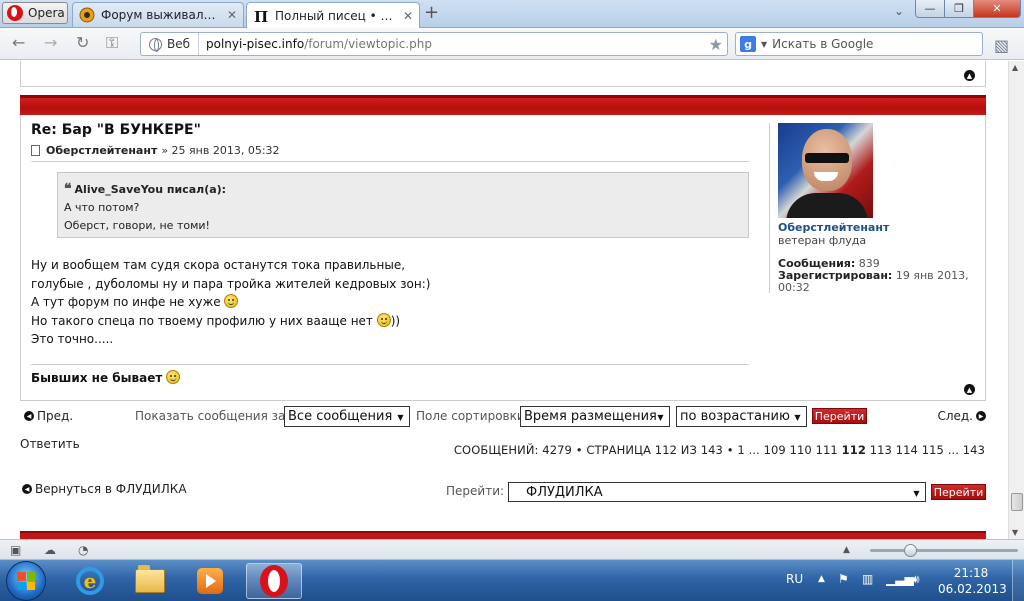 Image resolution: width=1024 pixels, height=601 pixels. I want to click on tab-polnyi-pisec: П Полный писец • Прос... ✕, so click(333, 15).